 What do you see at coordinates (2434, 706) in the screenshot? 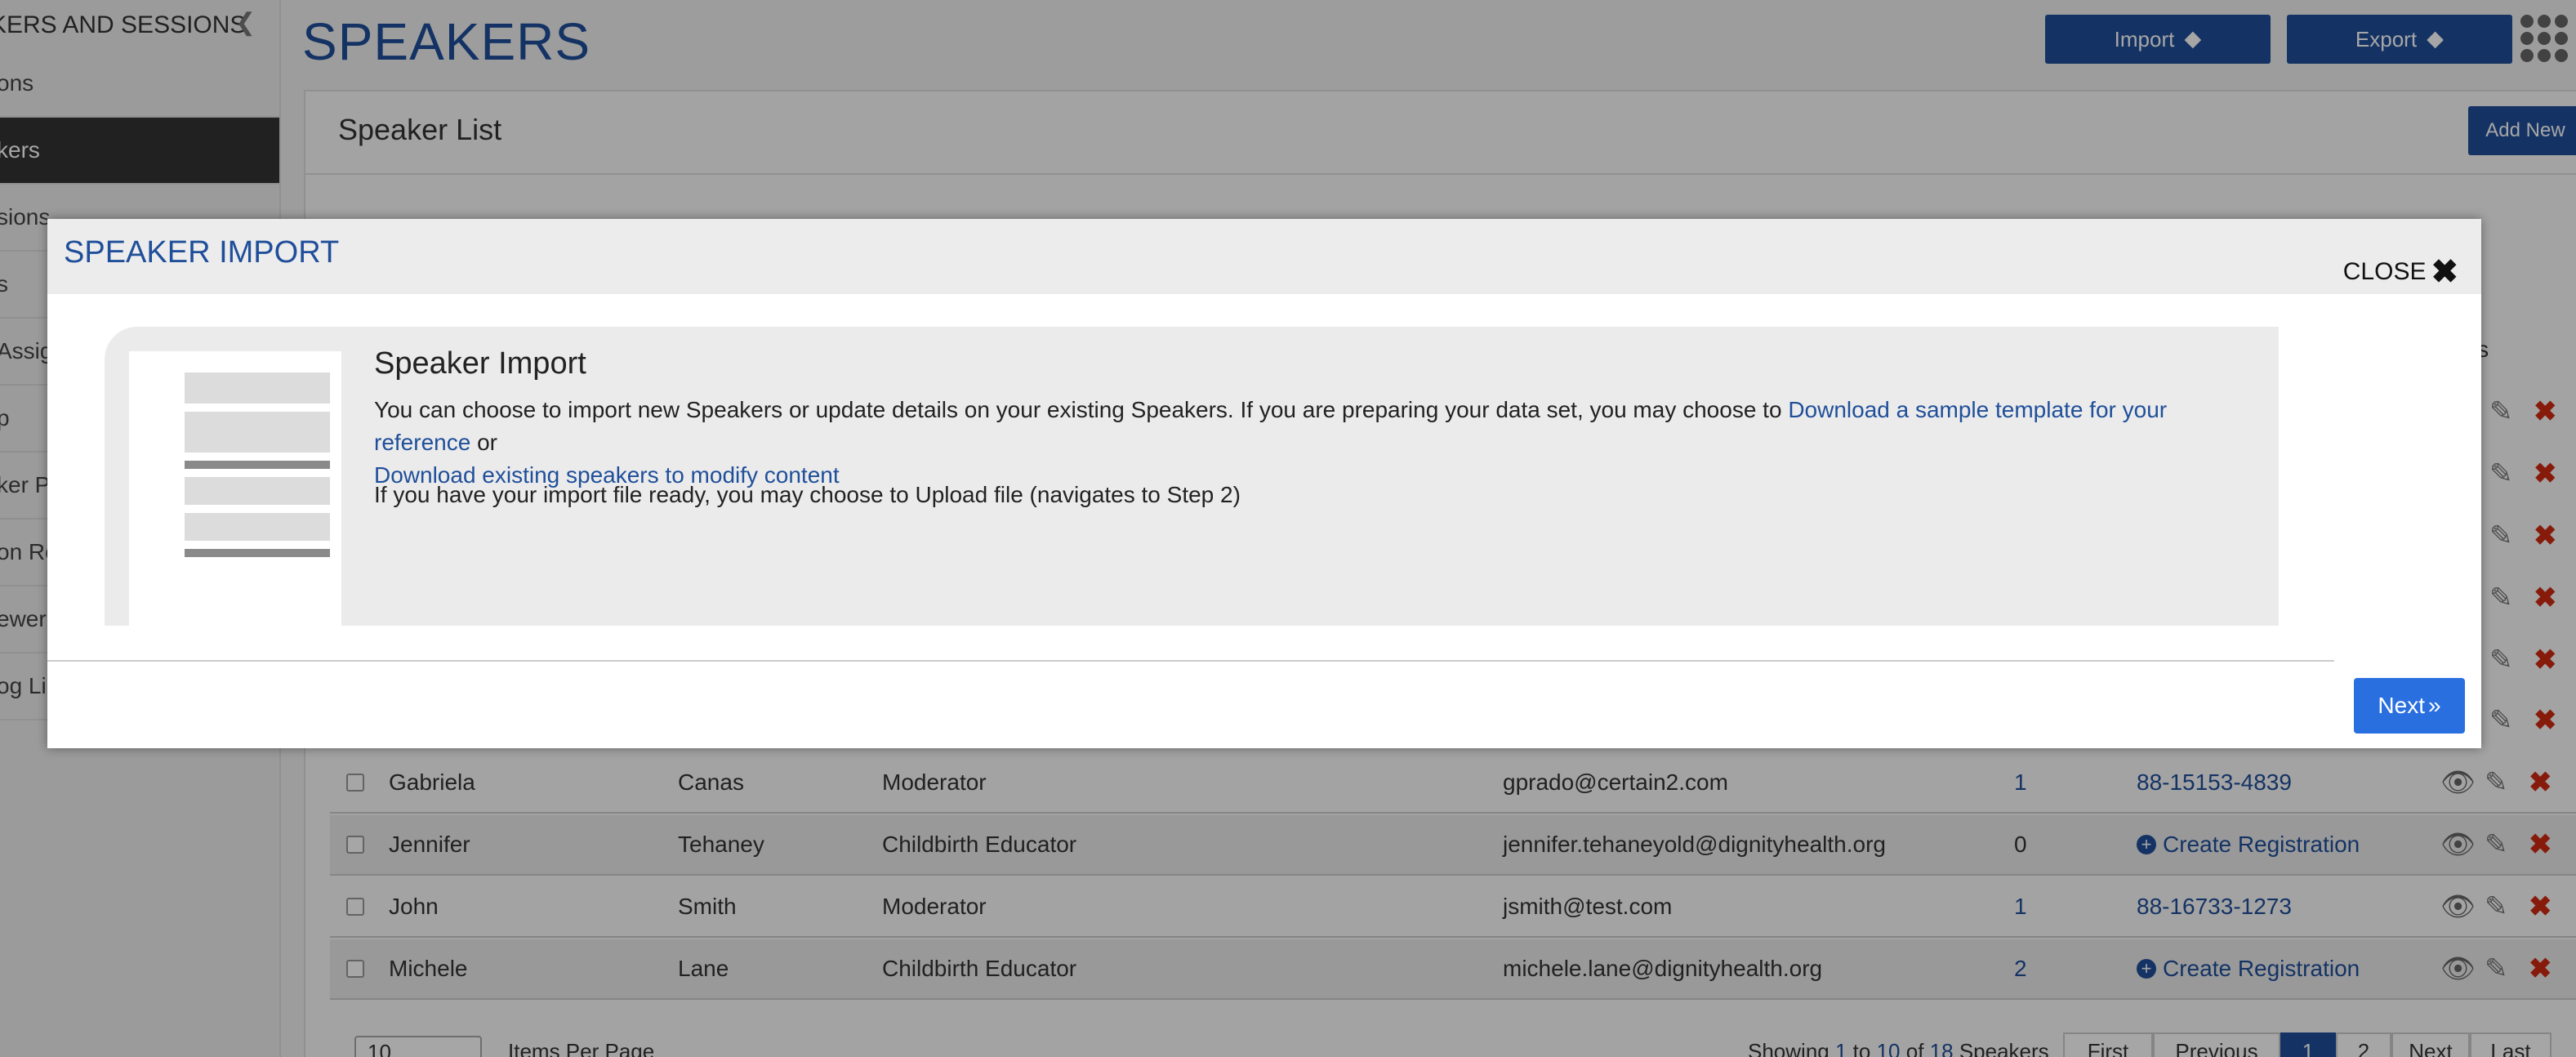
I see `double-chevron-right-icon: »` at bounding box center [2434, 706].